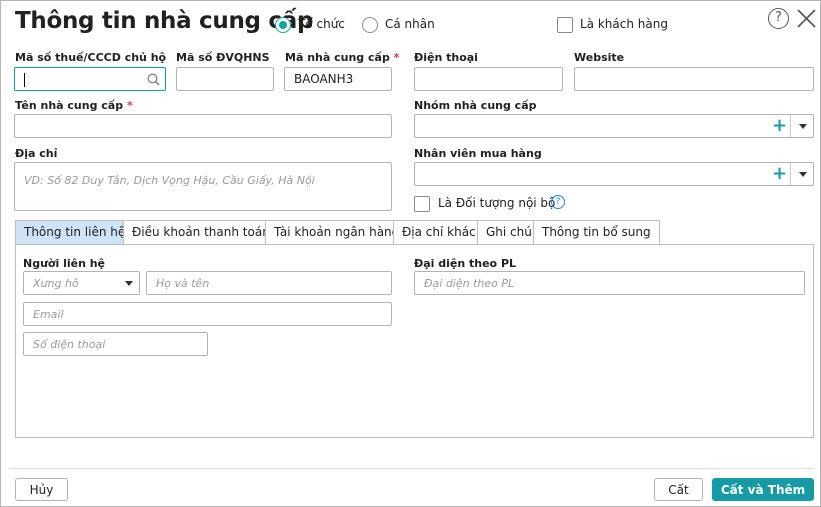 This screenshot has width=821, height=507. I want to click on tax-code-input, so click(90, 79).